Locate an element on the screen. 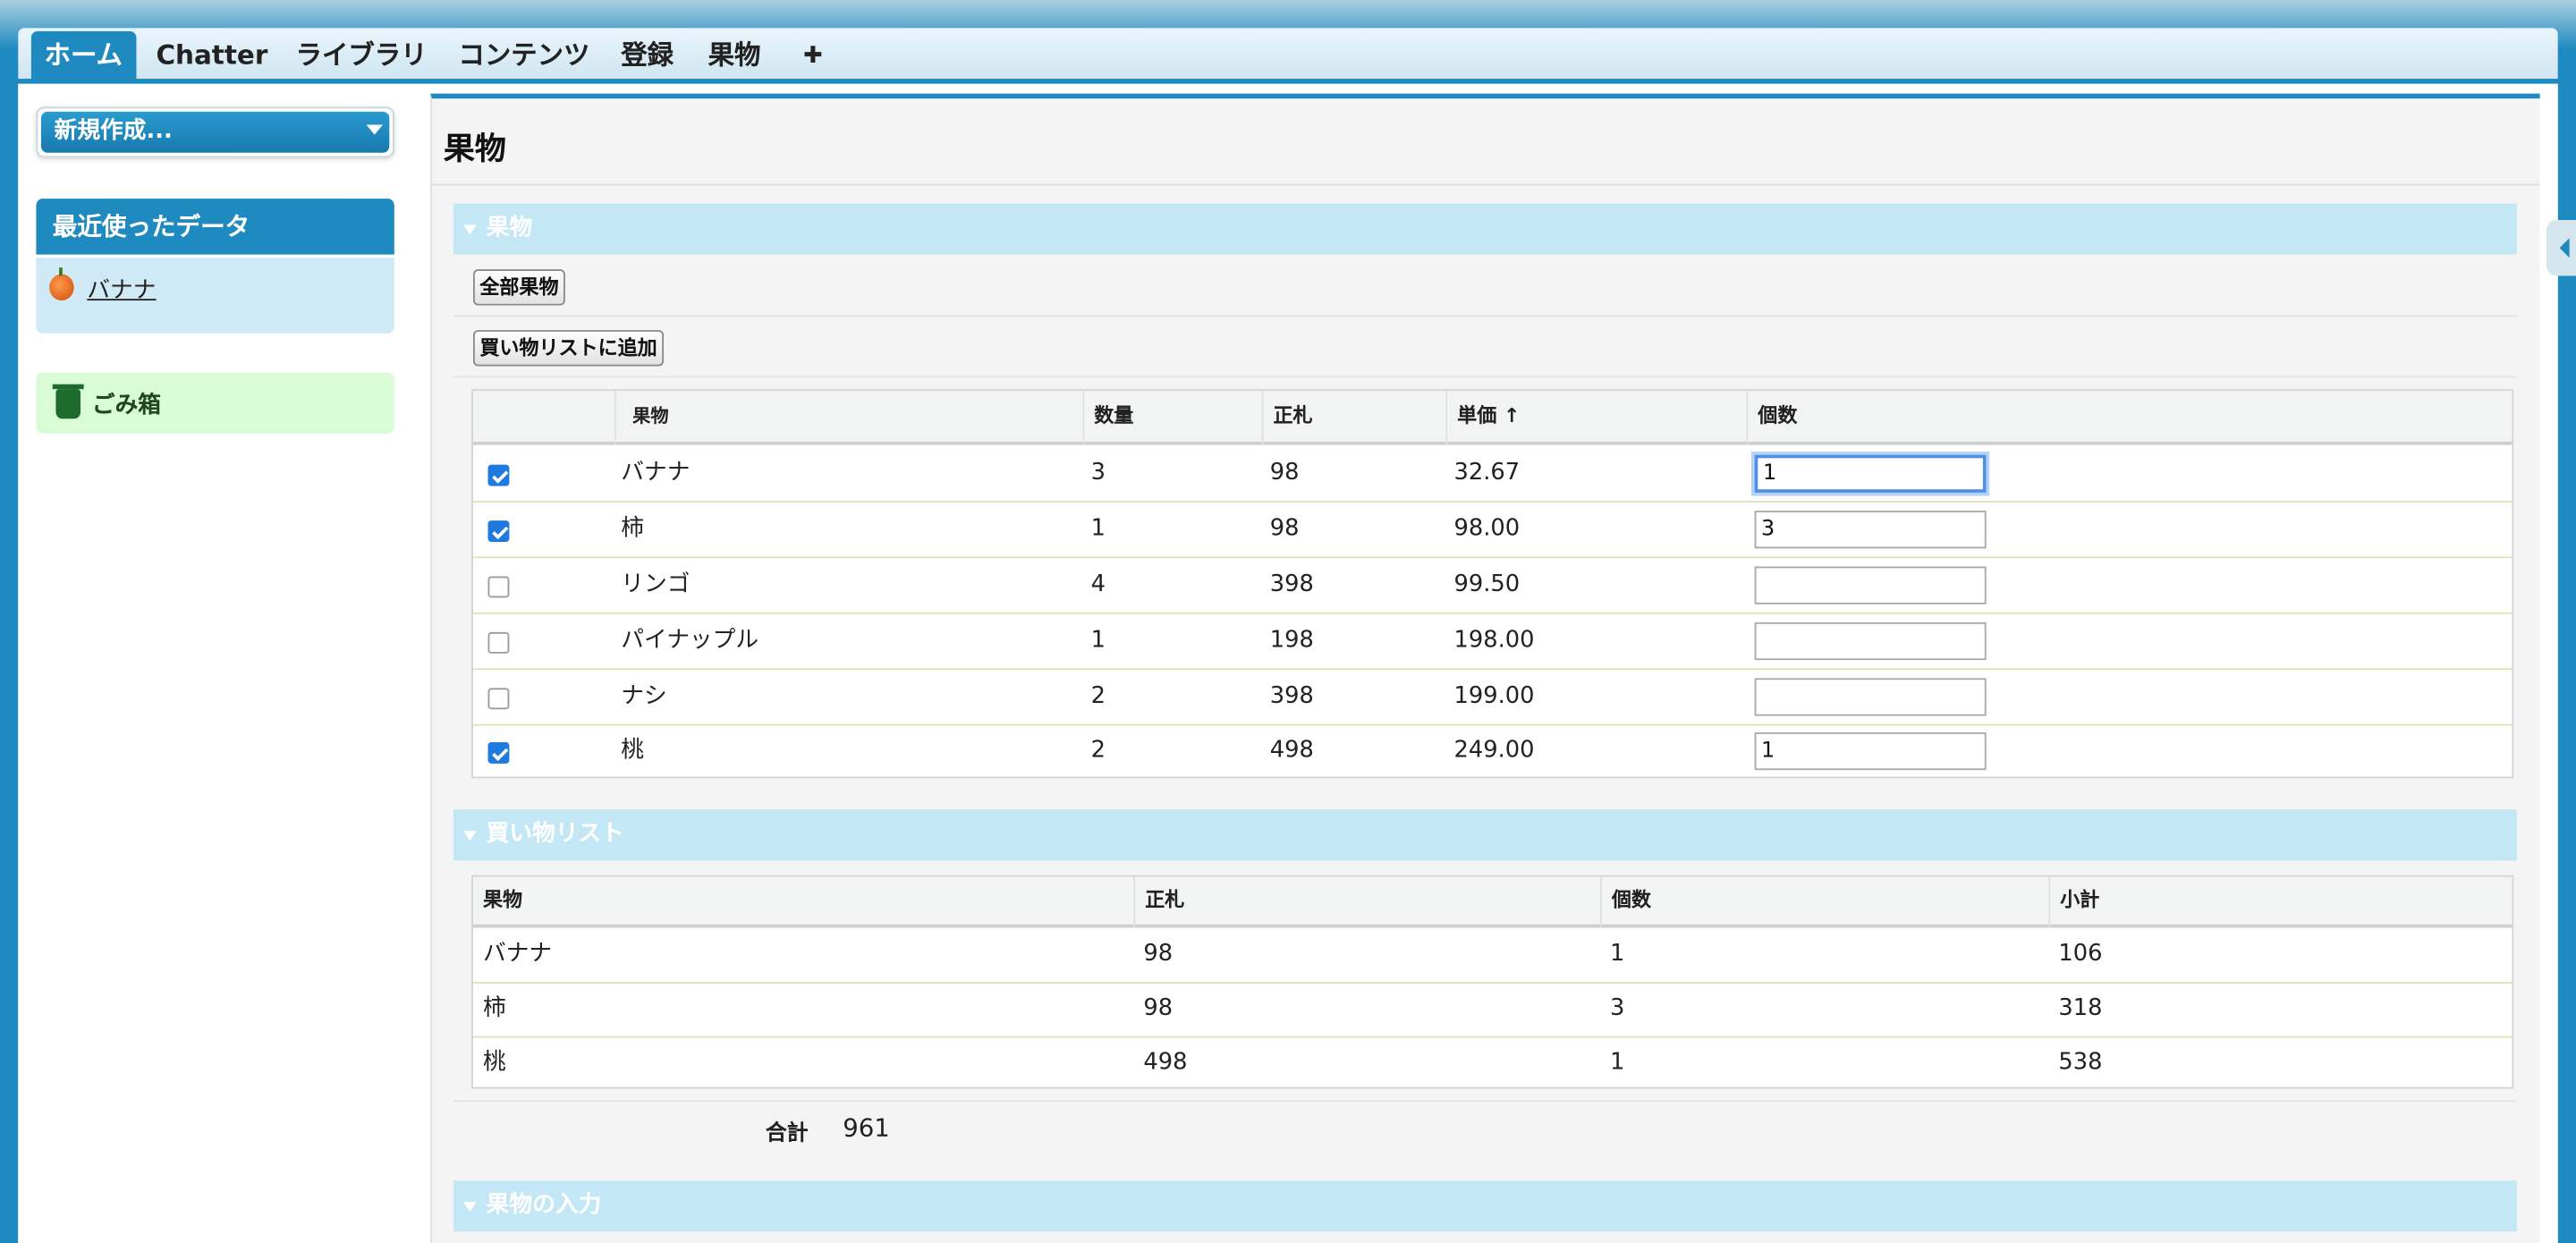  shopping-table-header: 果物 正札 個数 小計 is located at coordinates (1492, 902).